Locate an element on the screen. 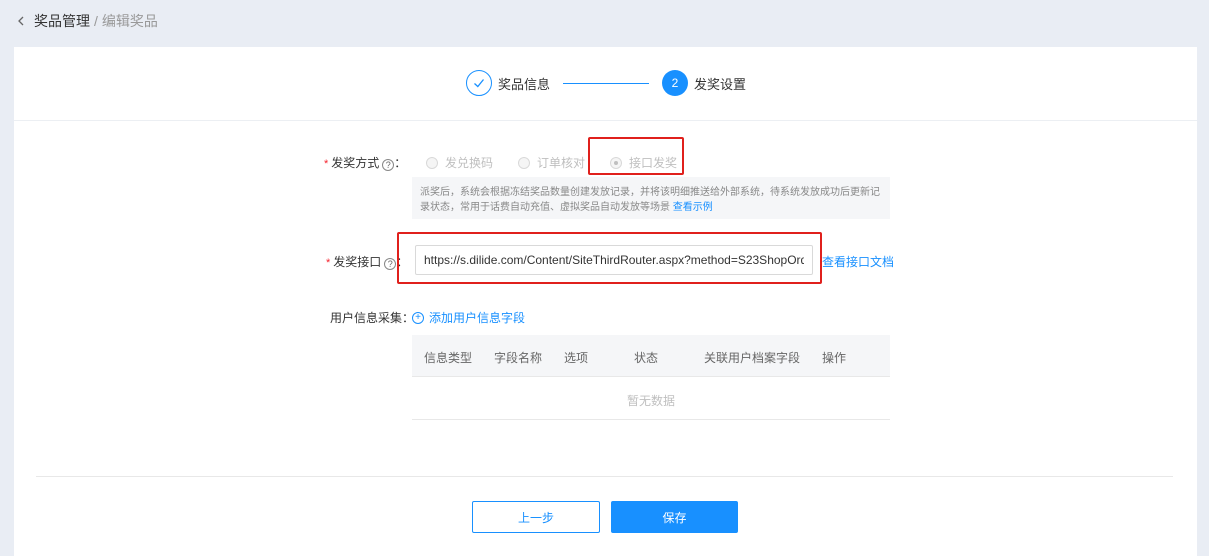 The image size is (1209, 556). column-header: 字段名称 is located at coordinates (518, 358).